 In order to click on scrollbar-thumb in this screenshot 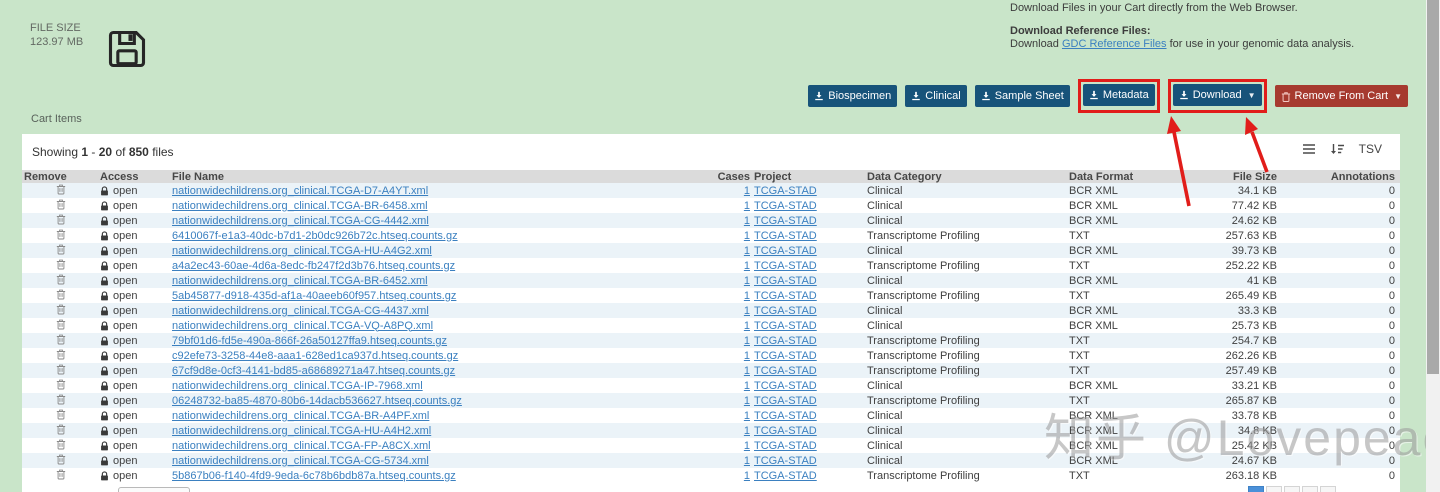, I will do `click(1433, 187)`.